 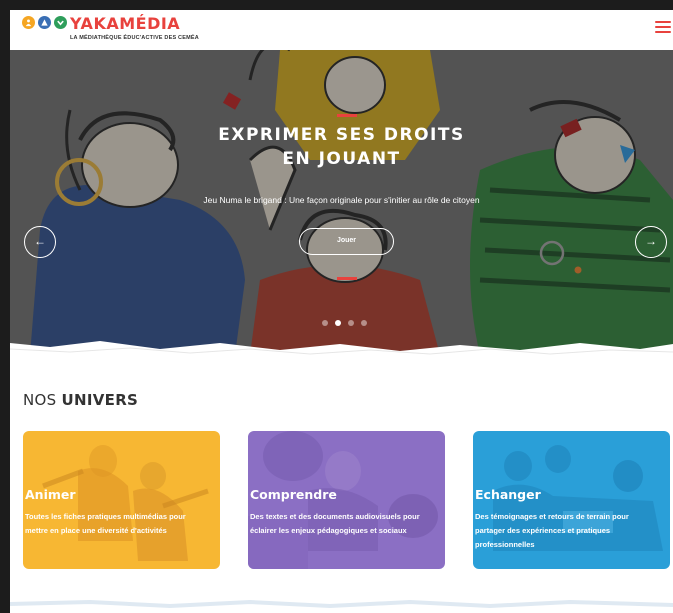 What do you see at coordinates (293, 494) in the screenshot?
I see `card-title: Comprendre` at bounding box center [293, 494].